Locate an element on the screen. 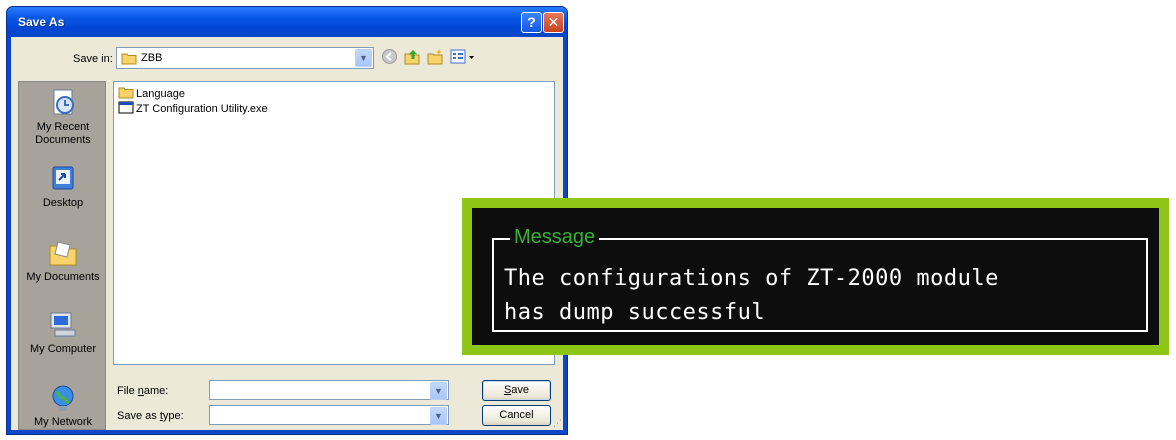  my-computer-icon is located at coordinates (63, 325).